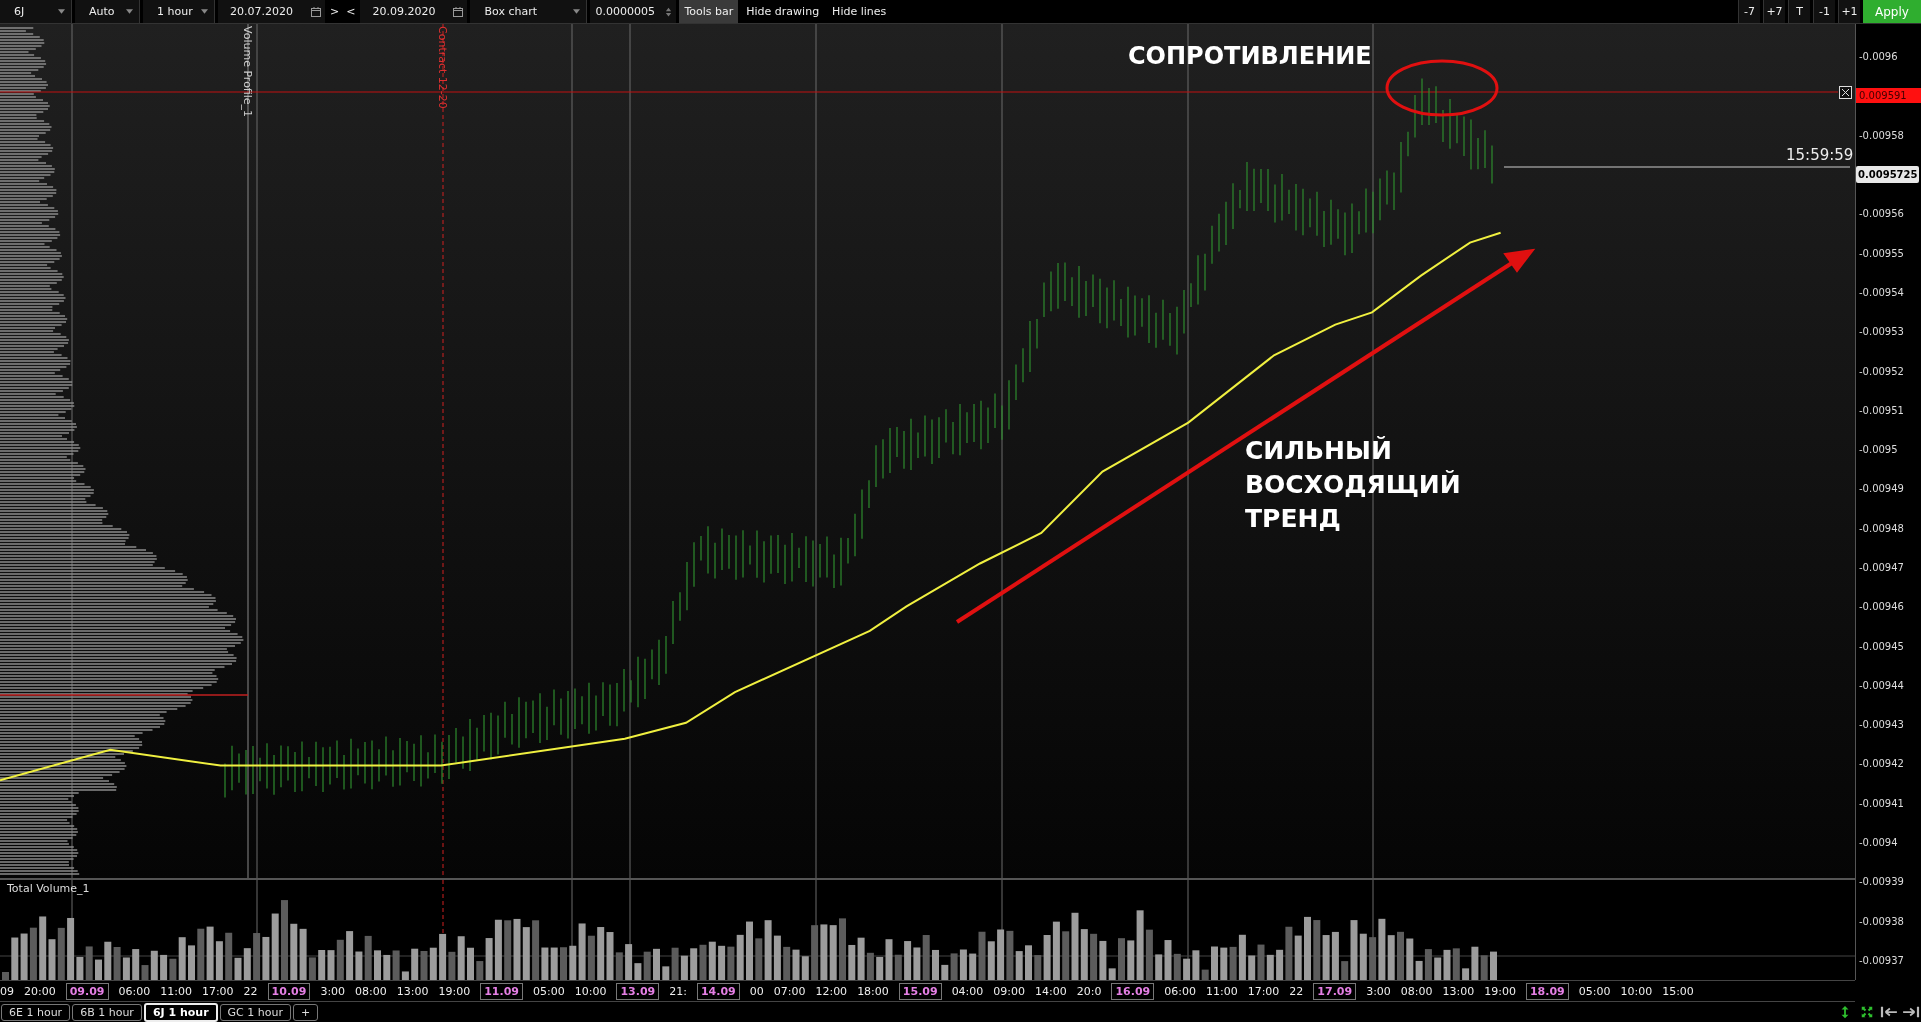 This screenshot has height=1022, width=1921. What do you see at coordinates (1881, 214) in the screenshot?
I see `price-tick: -0.00956` at bounding box center [1881, 214].